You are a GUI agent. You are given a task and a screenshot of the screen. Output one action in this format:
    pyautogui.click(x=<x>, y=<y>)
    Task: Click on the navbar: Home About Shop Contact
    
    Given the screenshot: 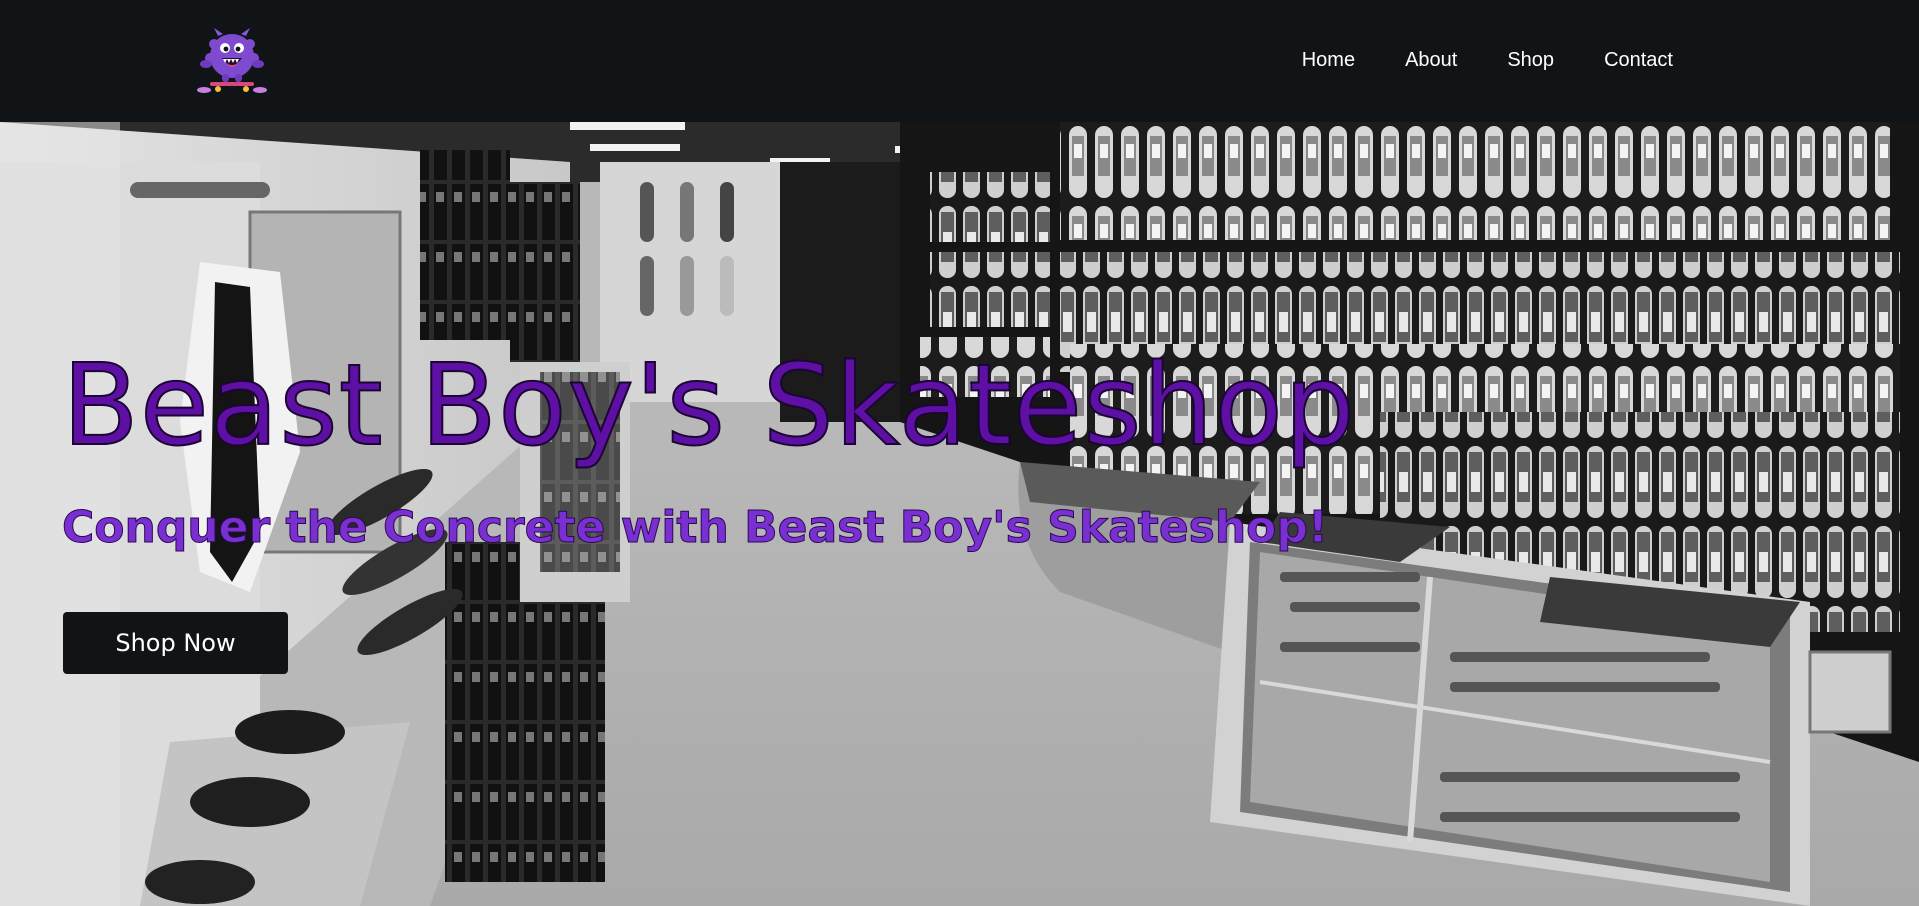 What is the action you would take?
    pyautogui.click(x=959, y=61)
    